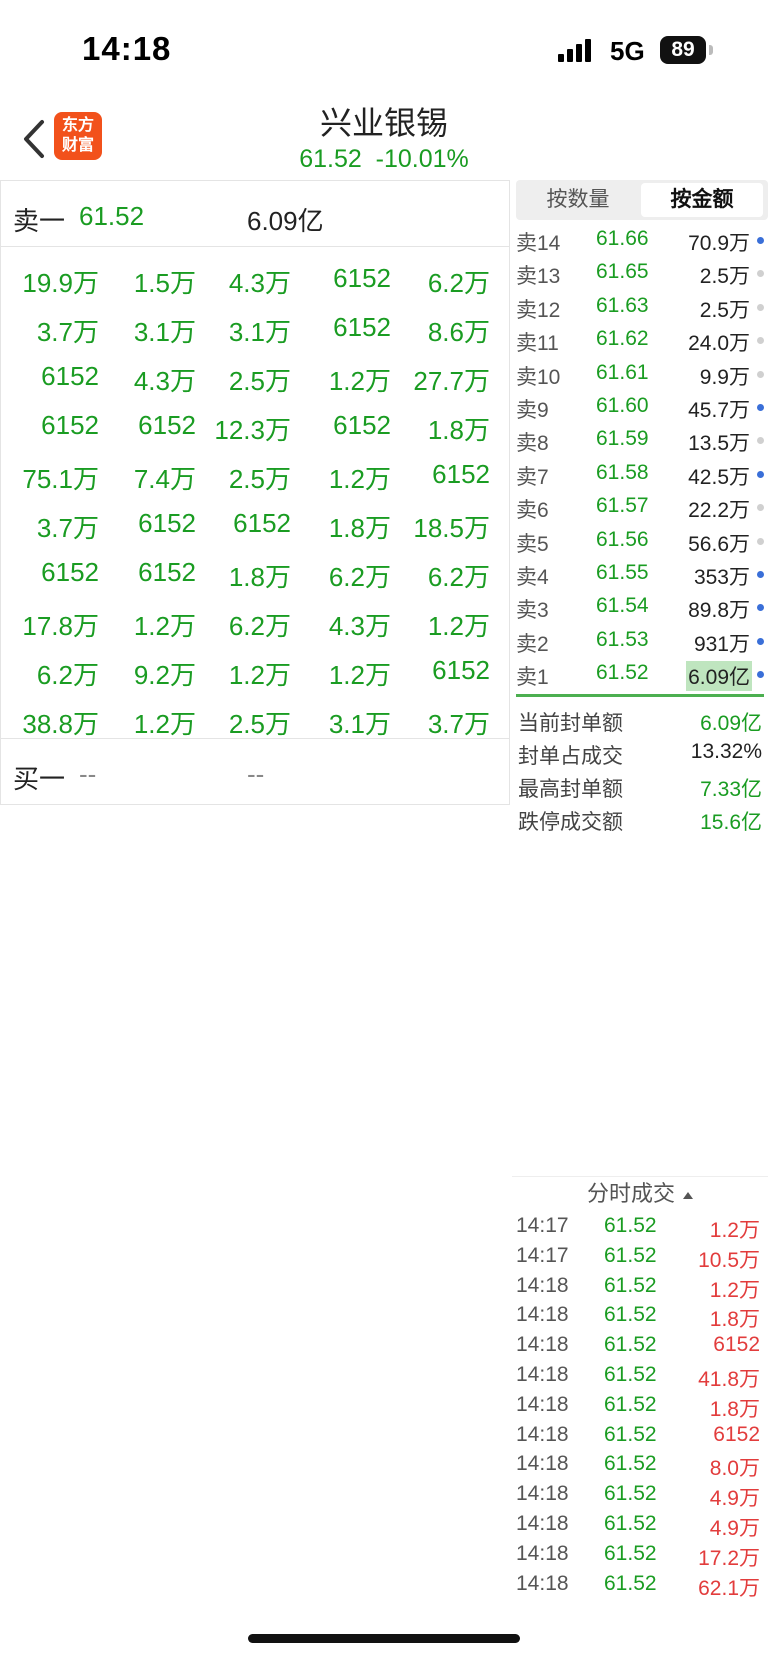  I want to click on ask-level-row: 卖4 61.55 353万, so click(640, 572).